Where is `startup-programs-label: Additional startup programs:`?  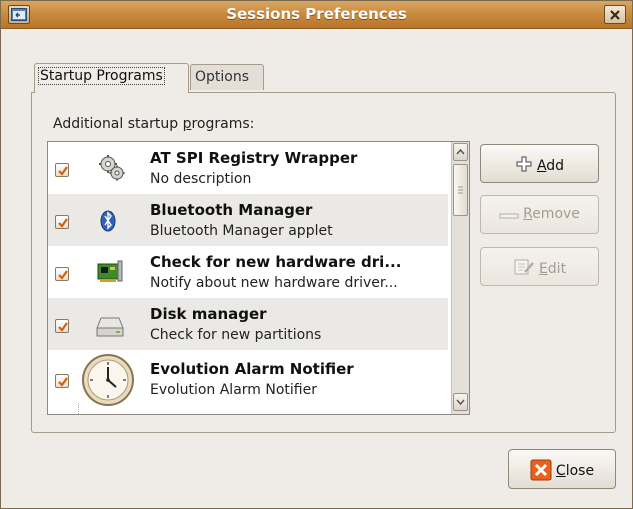 startup-programs-label: Additional startup programs: is located at coordinates (154, 124).